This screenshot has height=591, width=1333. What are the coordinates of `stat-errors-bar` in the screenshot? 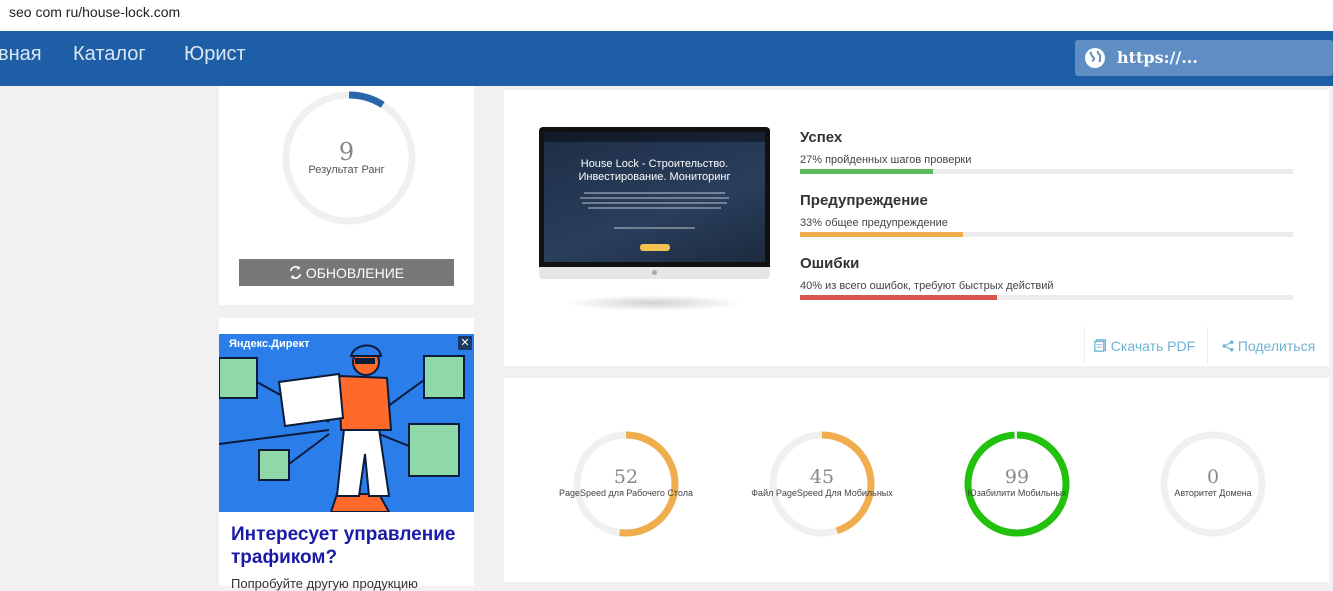 It's located at (899, 297).